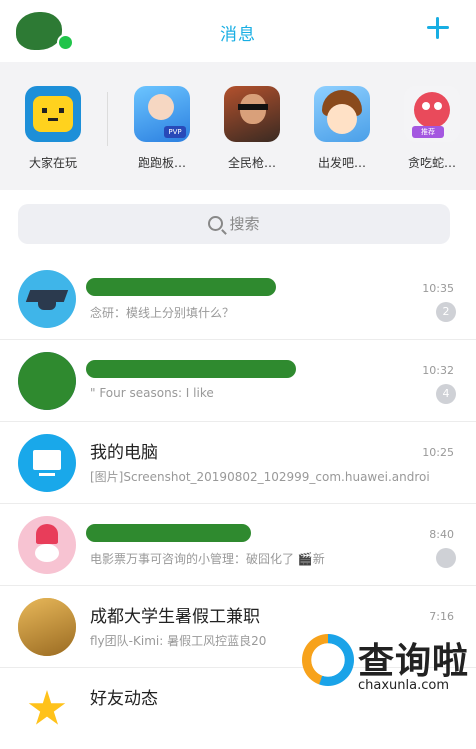  I want to click on unread-badge, so click(446, 558).